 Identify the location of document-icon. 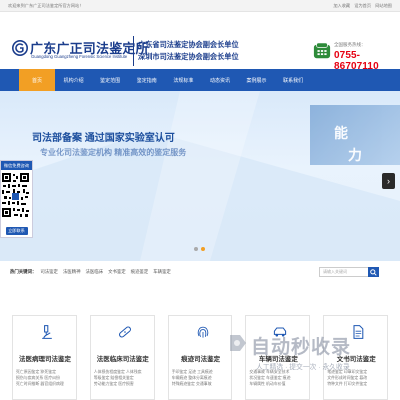
(358, 332).